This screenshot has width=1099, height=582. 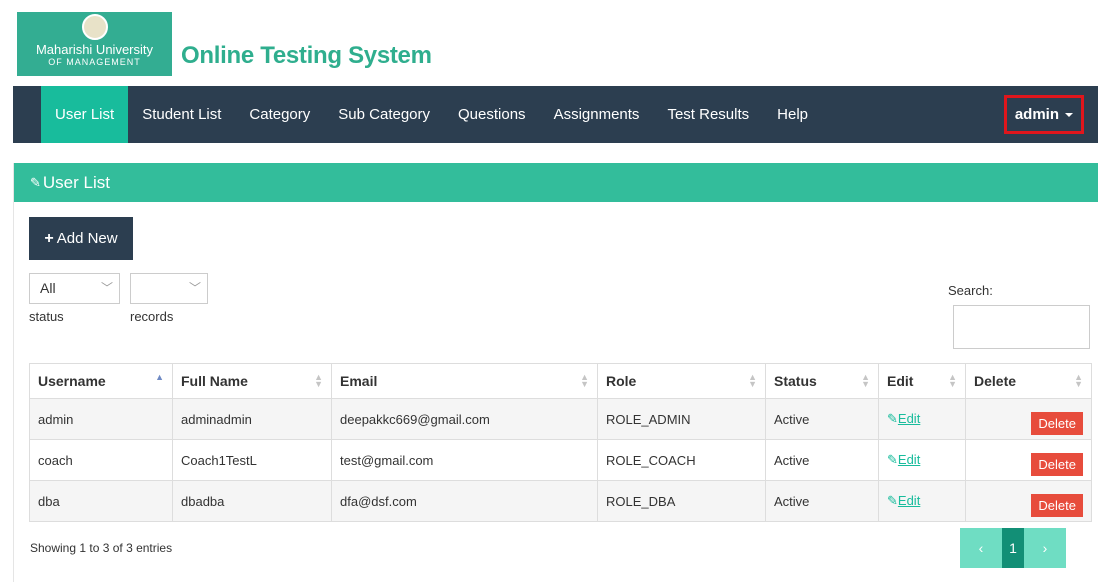 What do you see at coordinates (1028, 381) in the screenshot?
I see `col-delete: Delete ▲ ▼` at bounding box center [1028, 381].